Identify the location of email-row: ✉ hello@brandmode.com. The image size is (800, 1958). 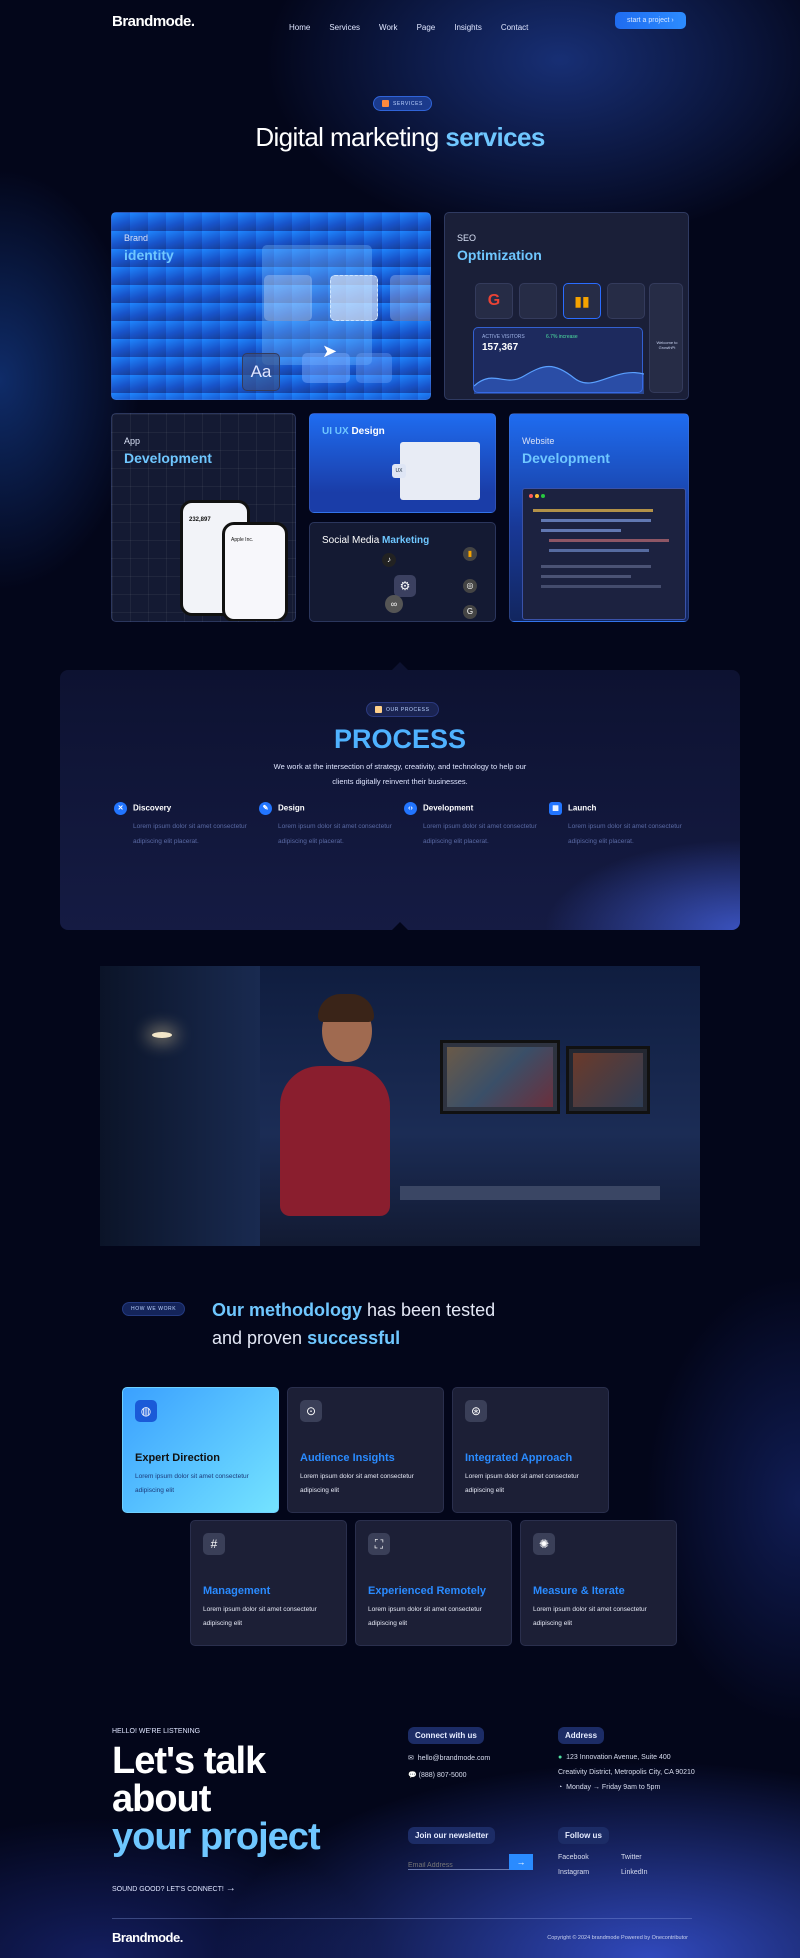
(449, 1758).